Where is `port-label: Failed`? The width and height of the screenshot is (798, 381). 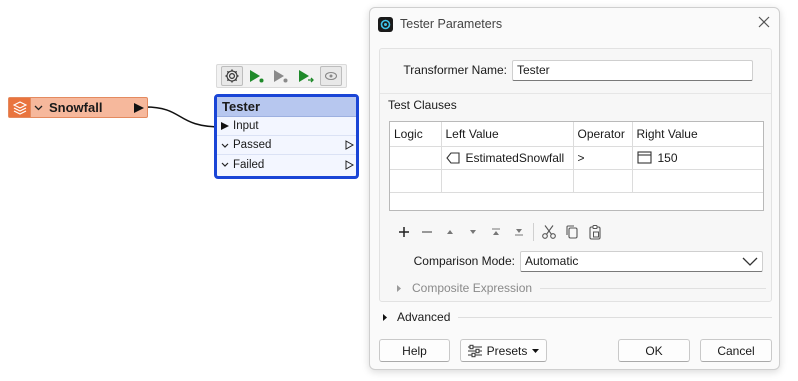
port-label: Failed is located at coordinates (249, 164).